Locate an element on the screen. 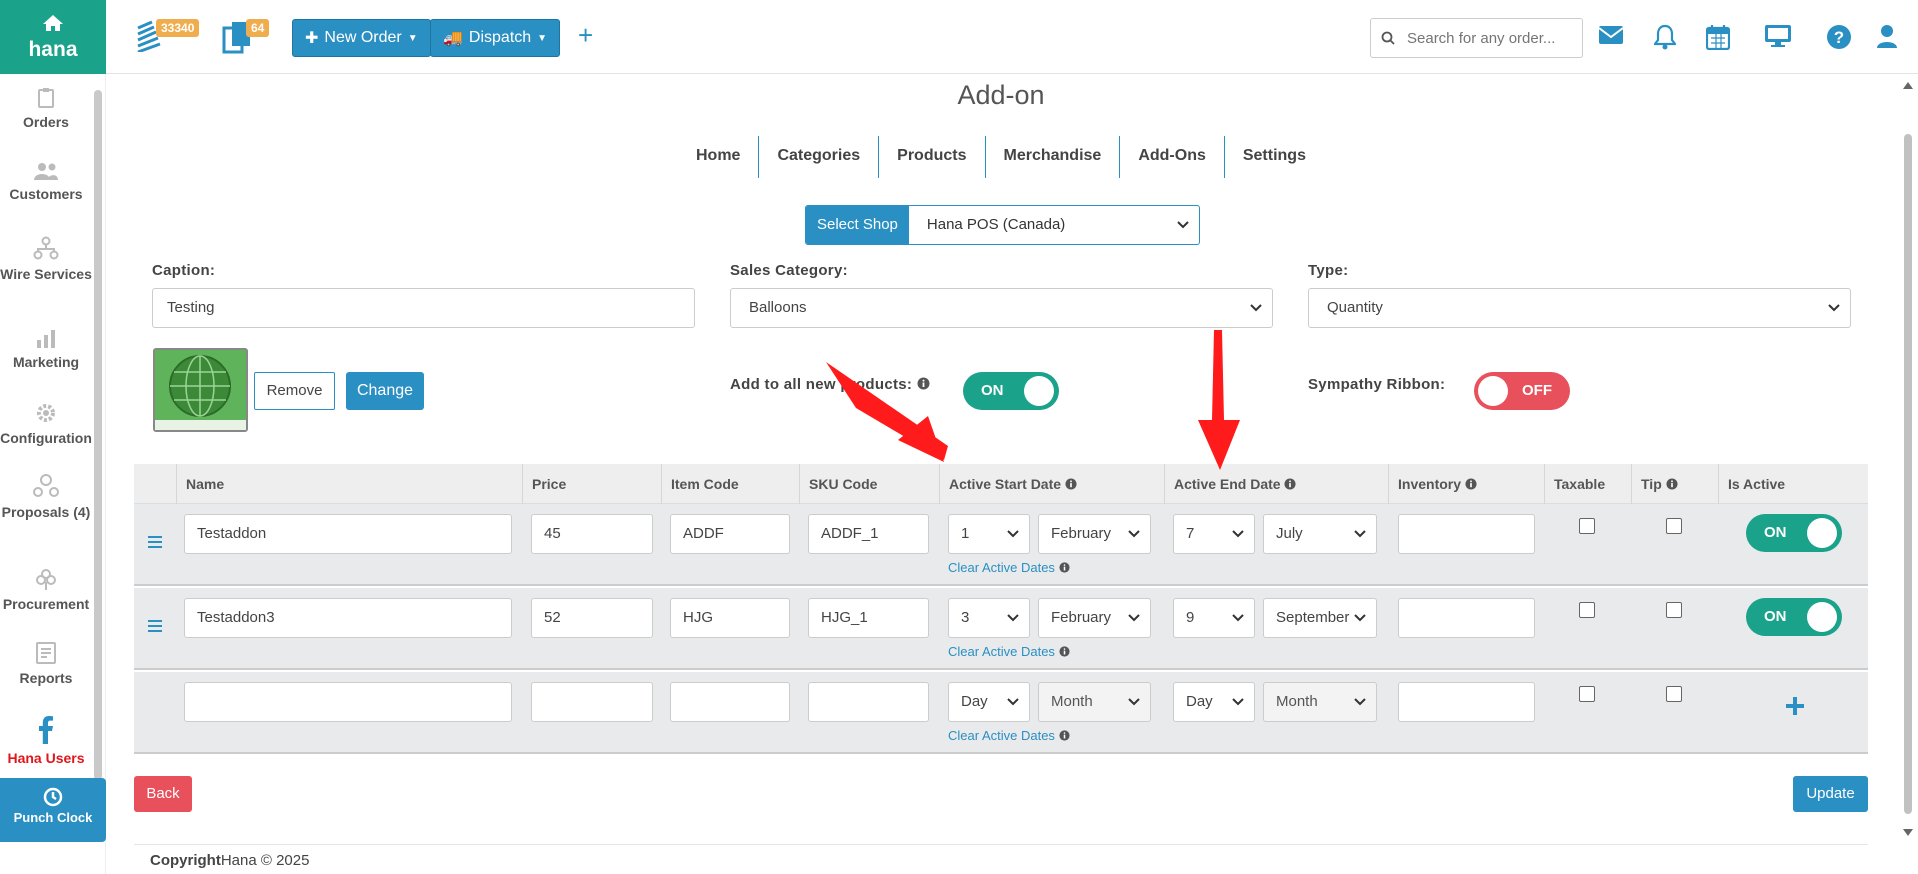 Image resolution: width=1918 pixels, height=874 pixels. annotation-arrow-end-date is located at coordinates (1219, 400).